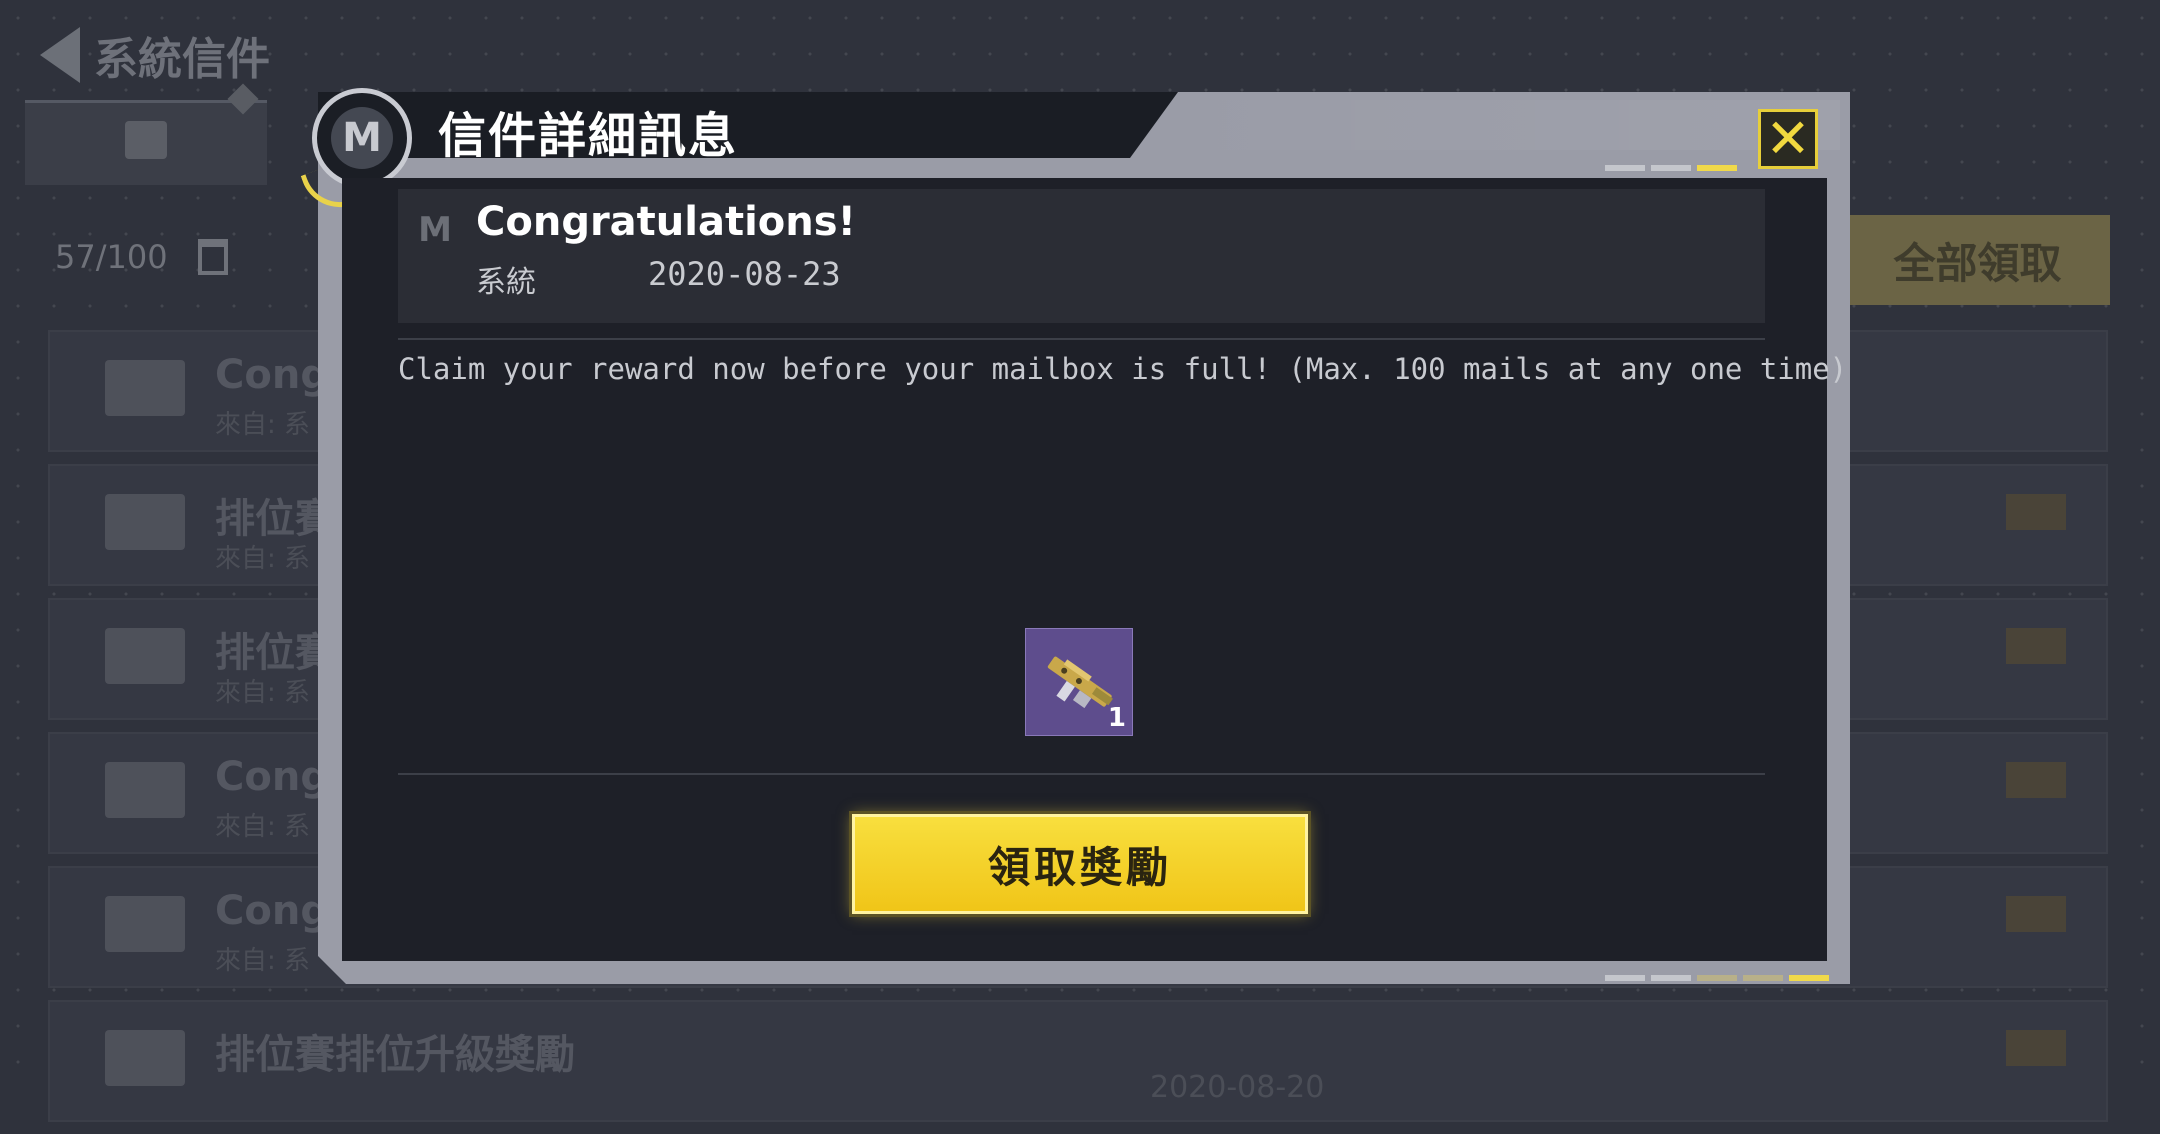 The image size is (2160, 1134). What do you see at coordinates (1116, 718) in the screenshot?
I see `reward-quantity: 1` at bounding box center [1116, 718].